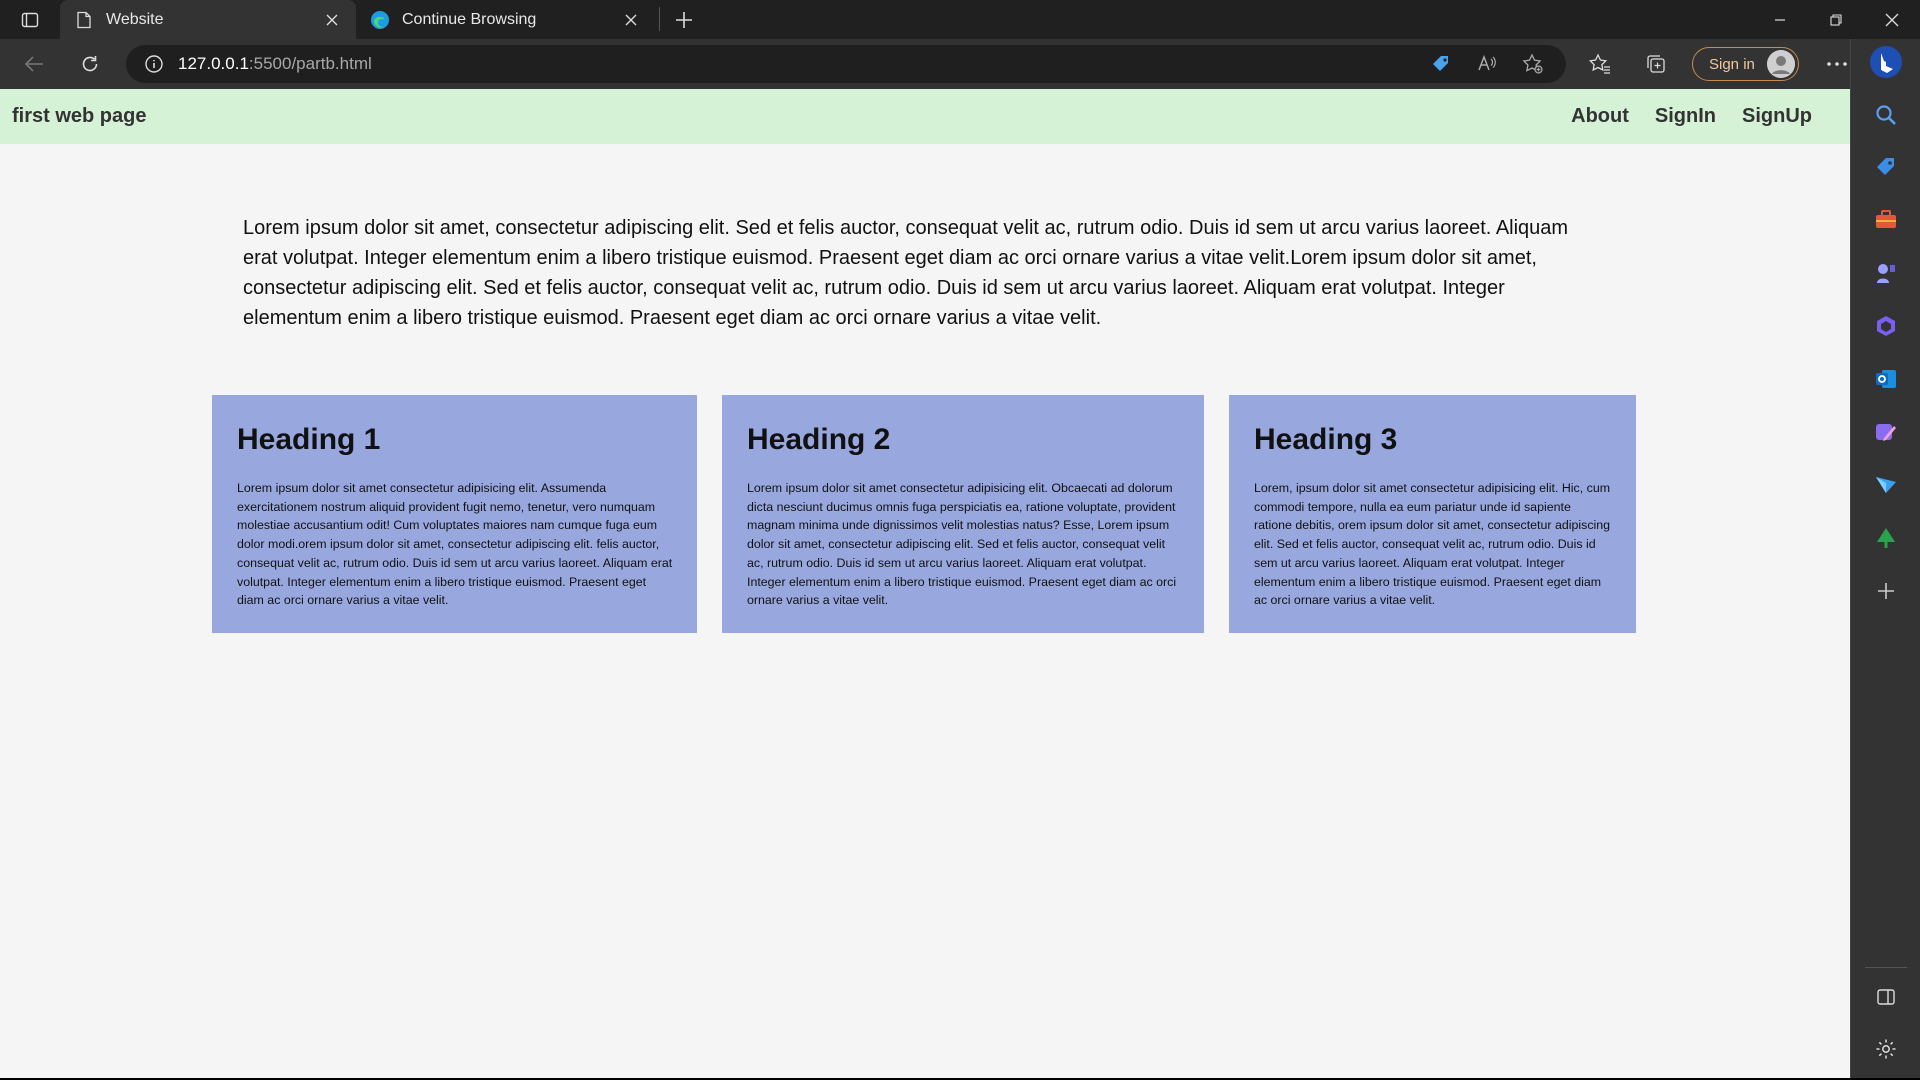 The width and height of the screenshot is (1920, 1080). I want to click on tab-title: Website, so click(135, 19).